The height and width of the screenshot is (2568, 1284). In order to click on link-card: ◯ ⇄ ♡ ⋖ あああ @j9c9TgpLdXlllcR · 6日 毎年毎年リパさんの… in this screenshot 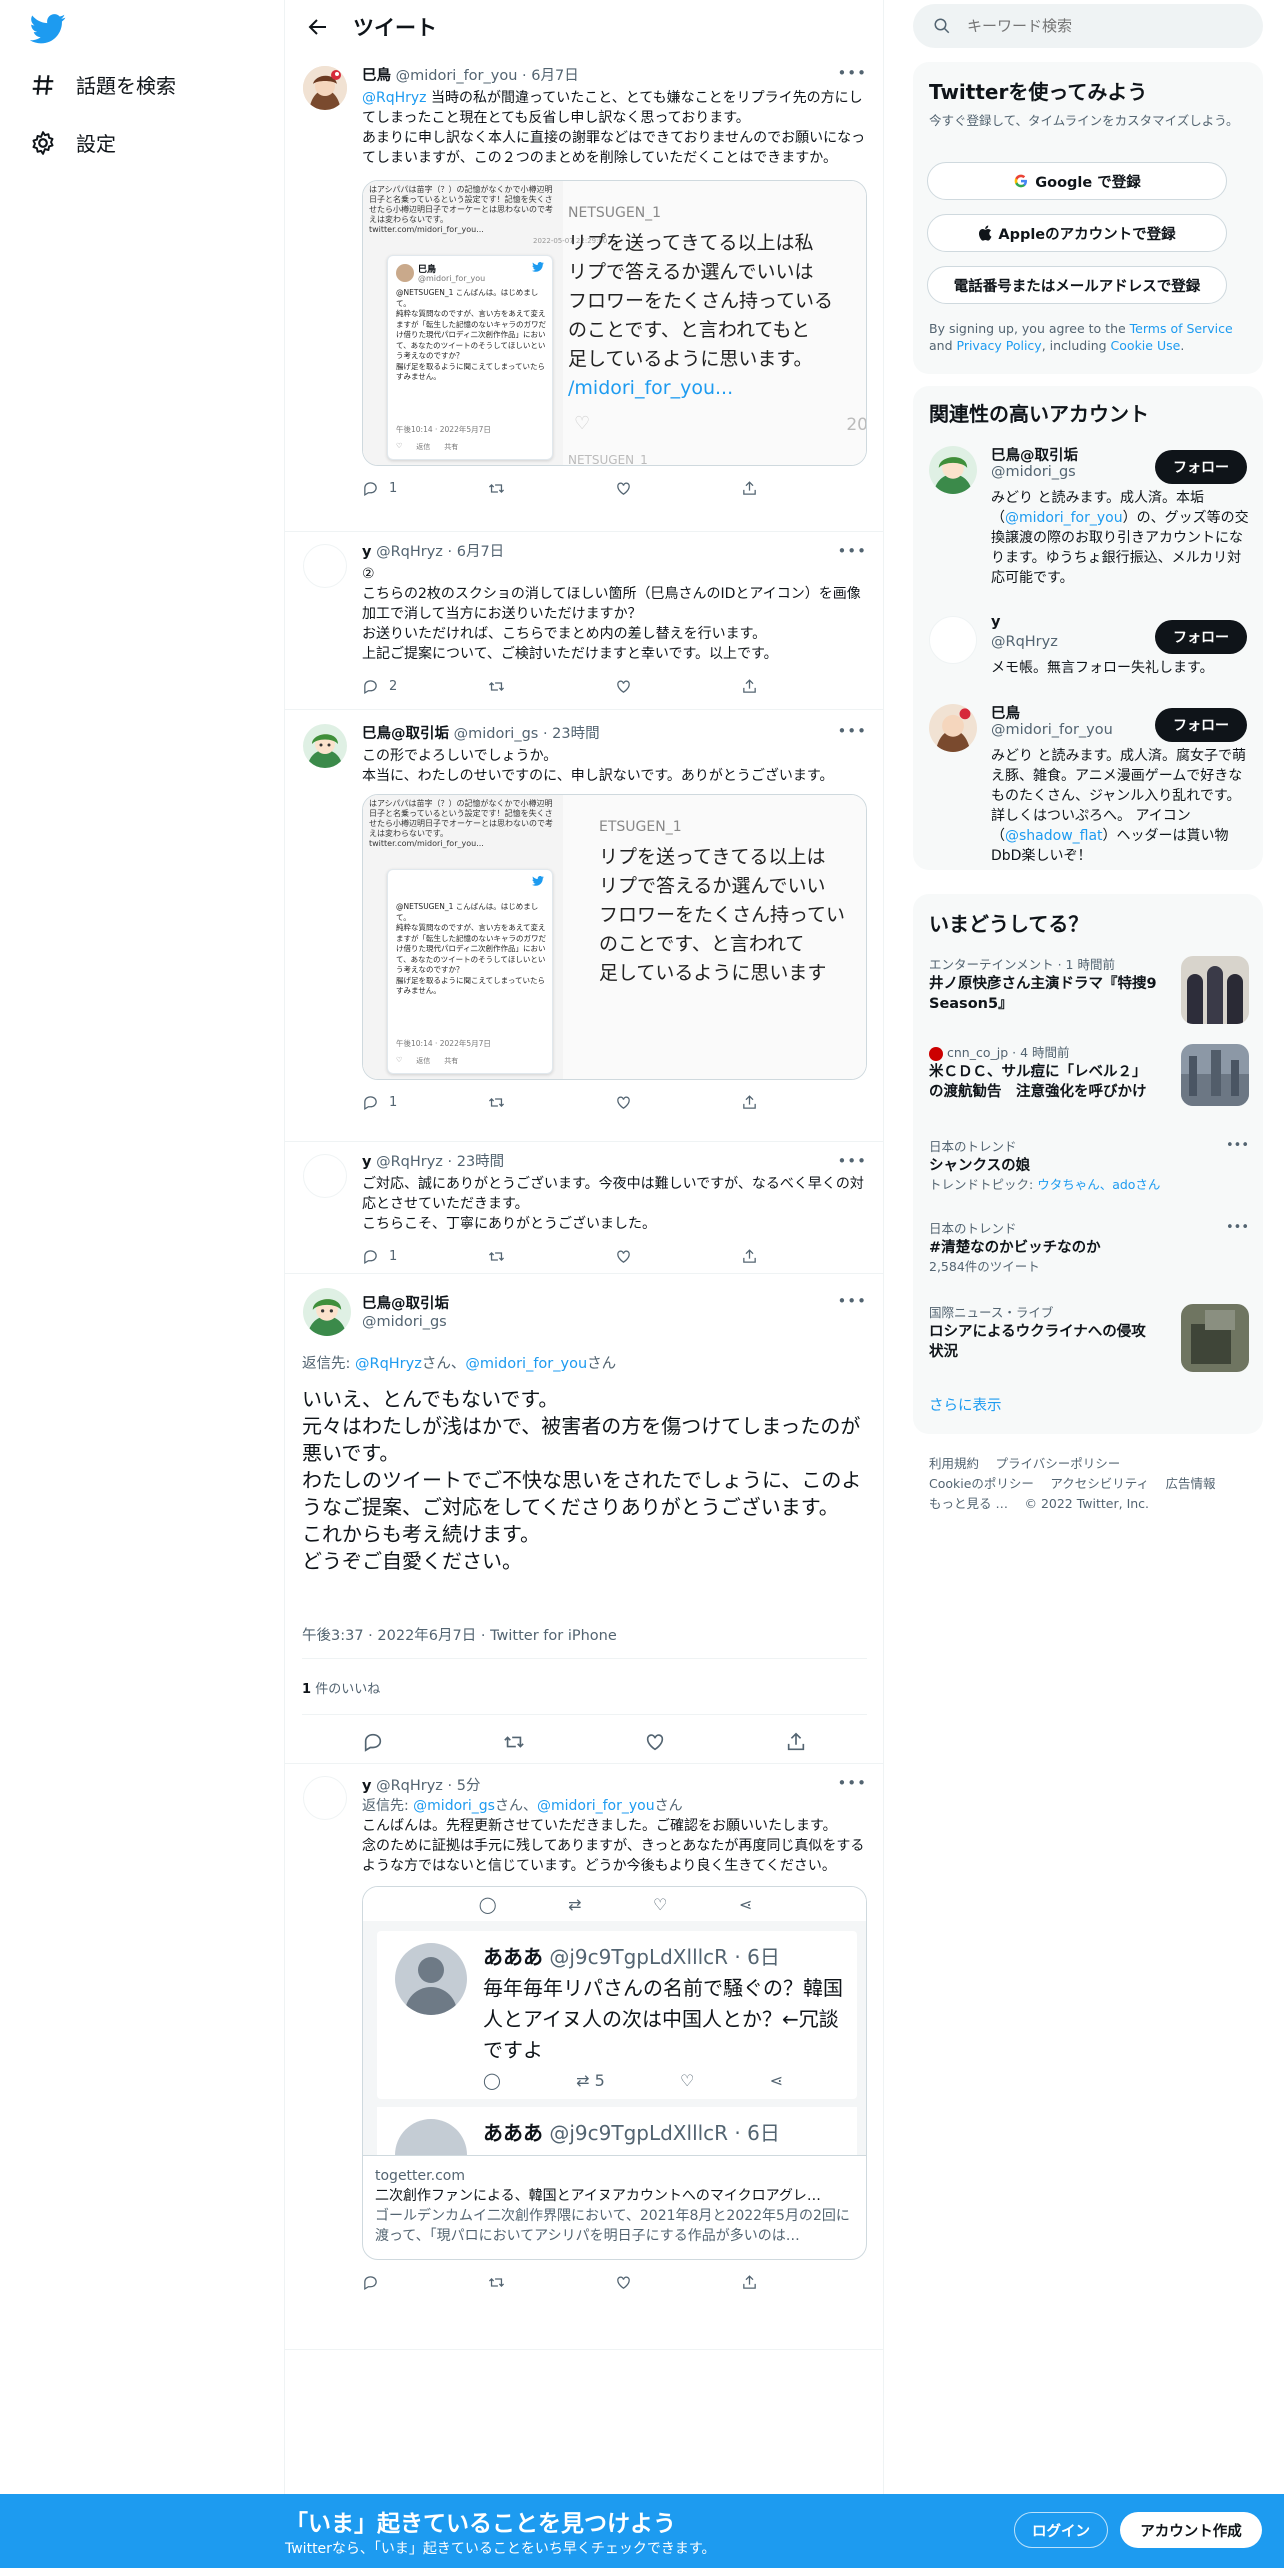, I will do `click(614, 2073)`.